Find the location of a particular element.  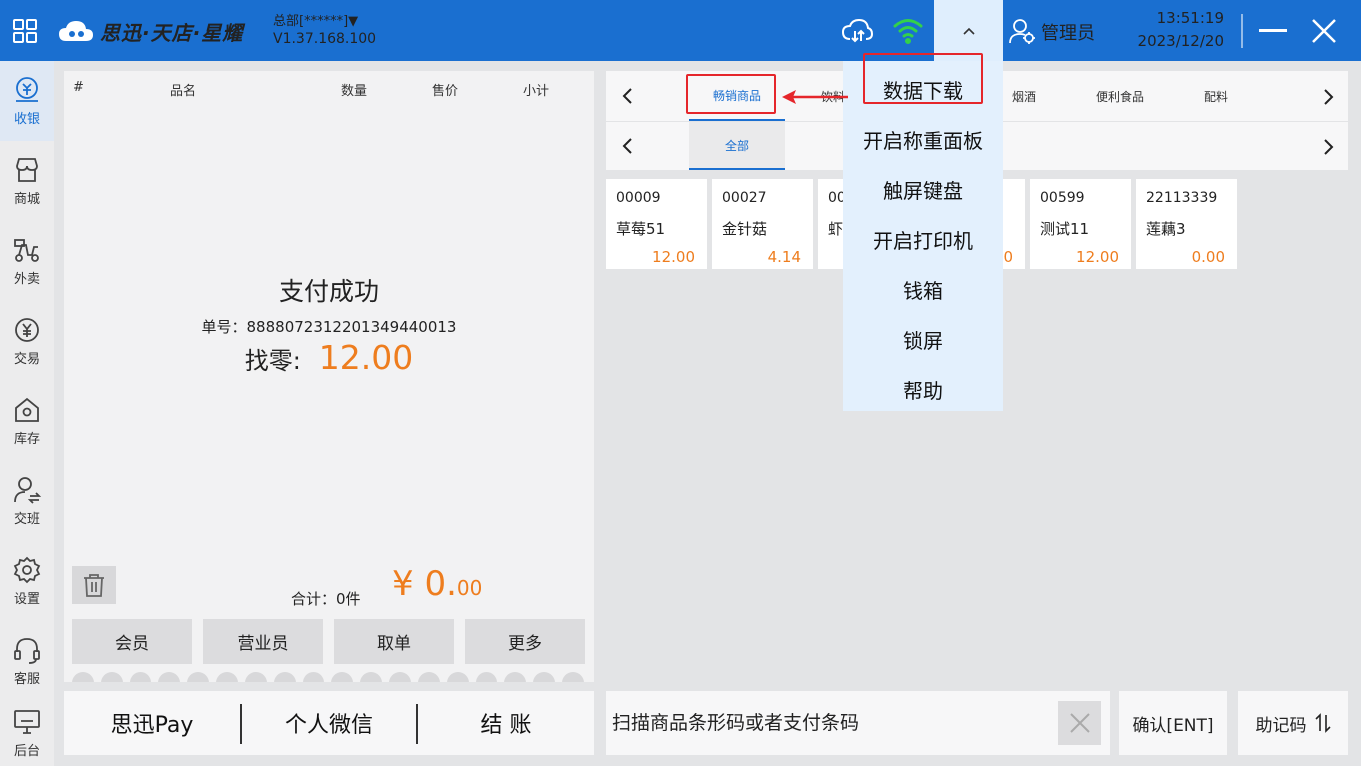

tab-convenience-food: 便利食品 is located at coordinates (1120, 96).